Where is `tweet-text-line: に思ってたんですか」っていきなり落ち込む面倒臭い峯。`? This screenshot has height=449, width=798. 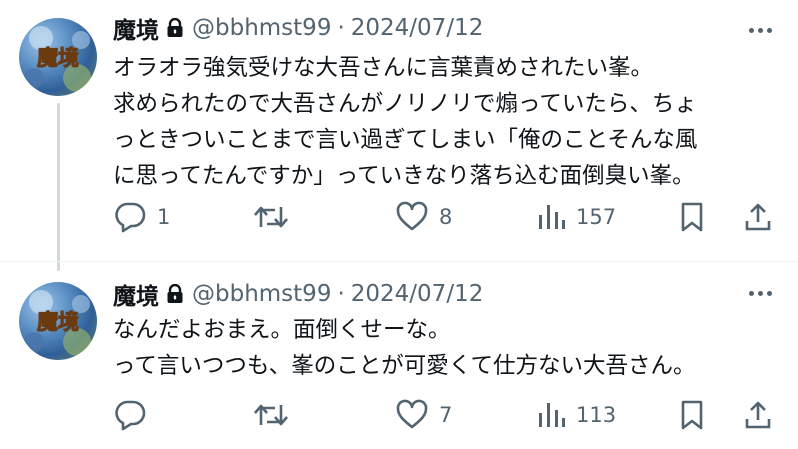
tweet-text-line: に思ってたんですか」っていきなり落ち込む面倒臭い峯。 is located at coordinates (404, 176).